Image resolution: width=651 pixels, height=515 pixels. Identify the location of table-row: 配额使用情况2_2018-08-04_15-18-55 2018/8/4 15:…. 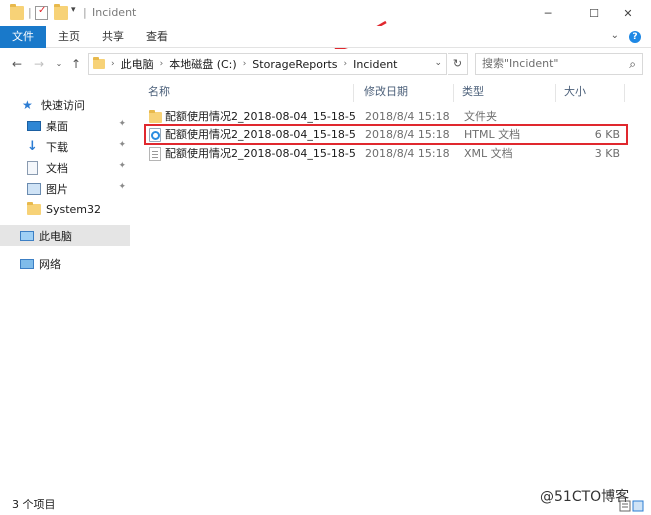
(382, 154).